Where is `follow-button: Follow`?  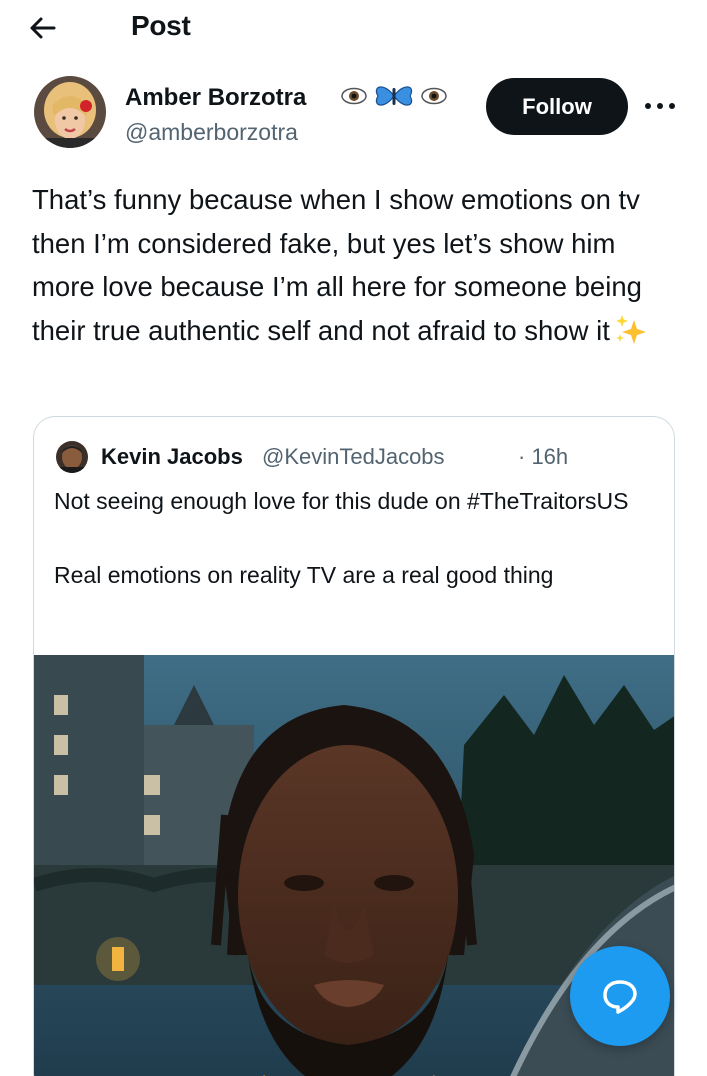 follow-button: Follow is located at coordinates (557, 106).